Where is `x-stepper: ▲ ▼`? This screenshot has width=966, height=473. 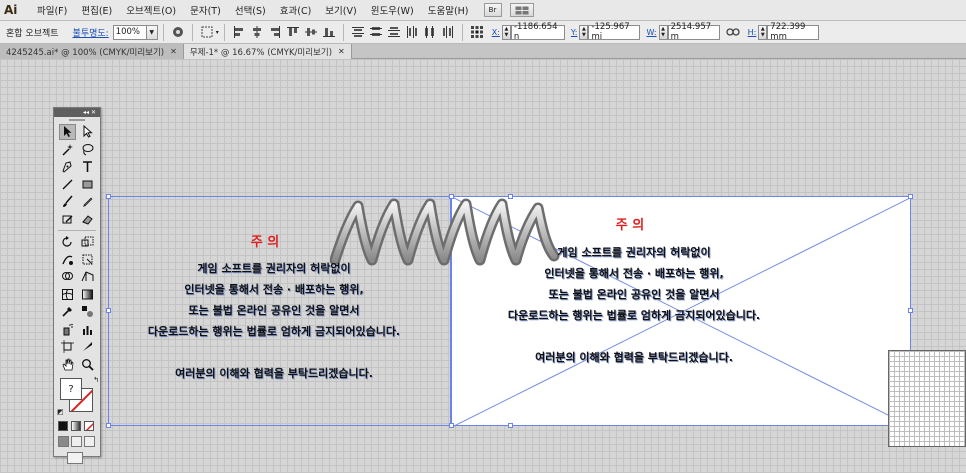 x-stepper: ▲ ▼ is located at coordinates (506, 32).